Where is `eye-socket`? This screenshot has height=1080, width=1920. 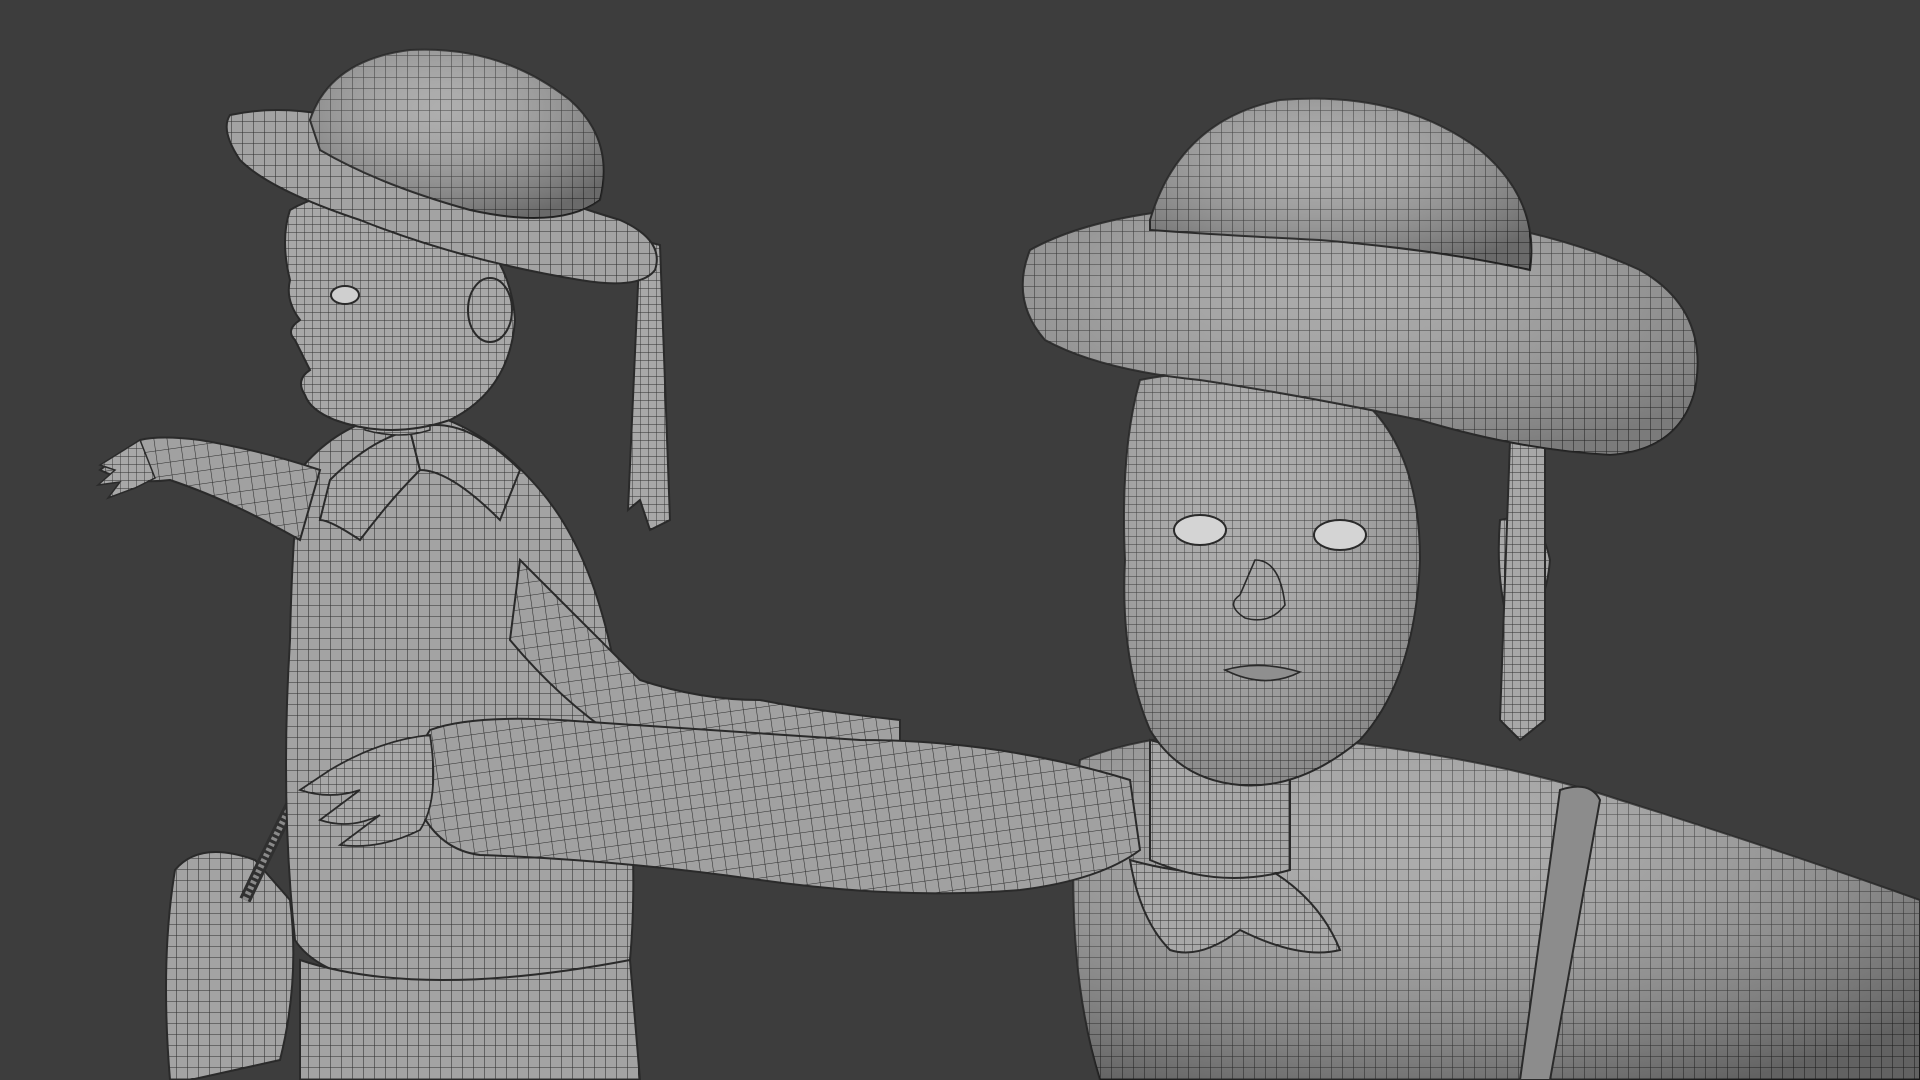 eye-socket is located at coordinates (345, 295).